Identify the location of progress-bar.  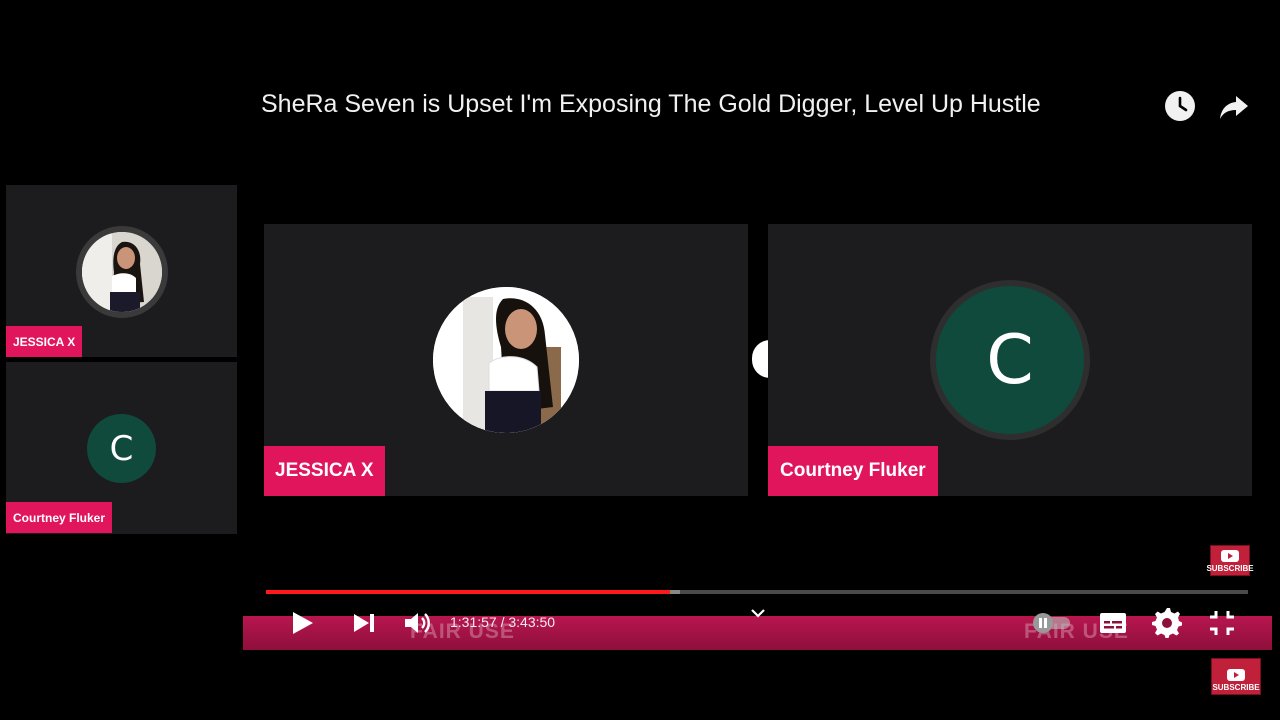
(757, 592).